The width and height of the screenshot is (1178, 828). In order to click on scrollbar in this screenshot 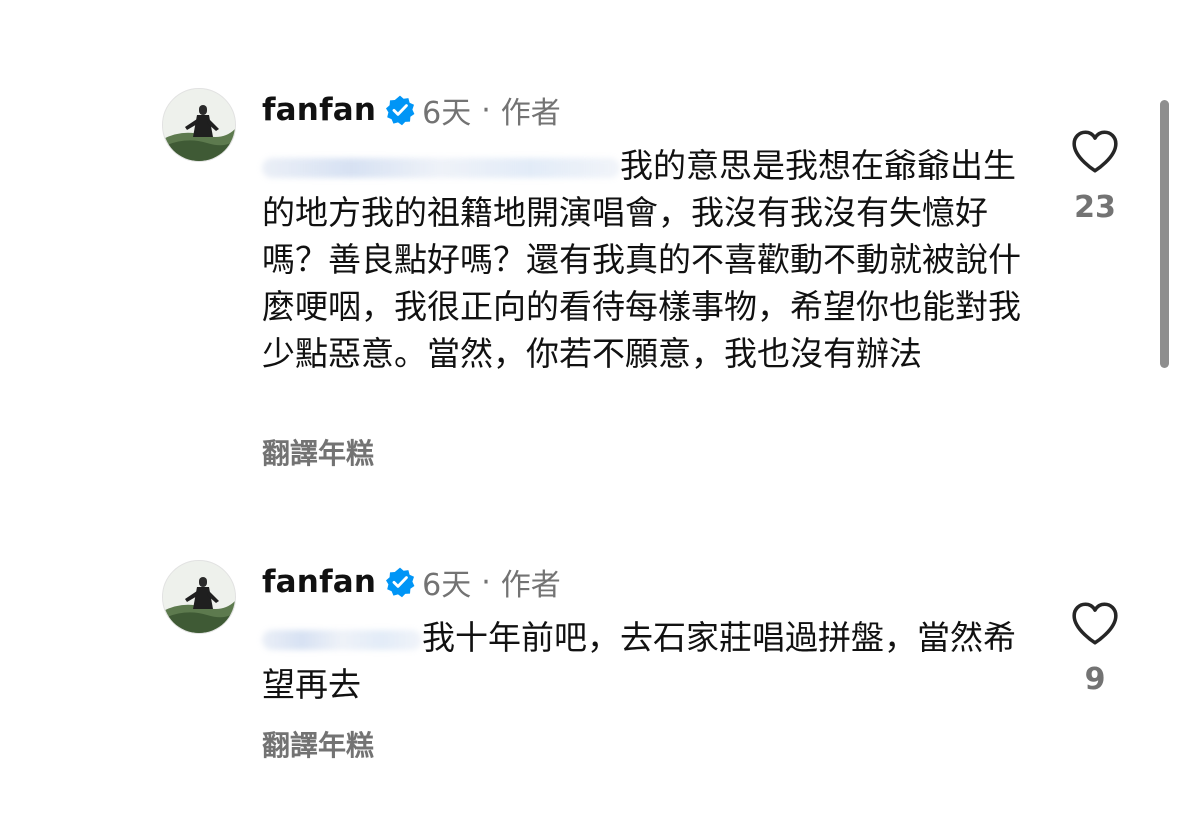, I will do `click(1164, 234)`.